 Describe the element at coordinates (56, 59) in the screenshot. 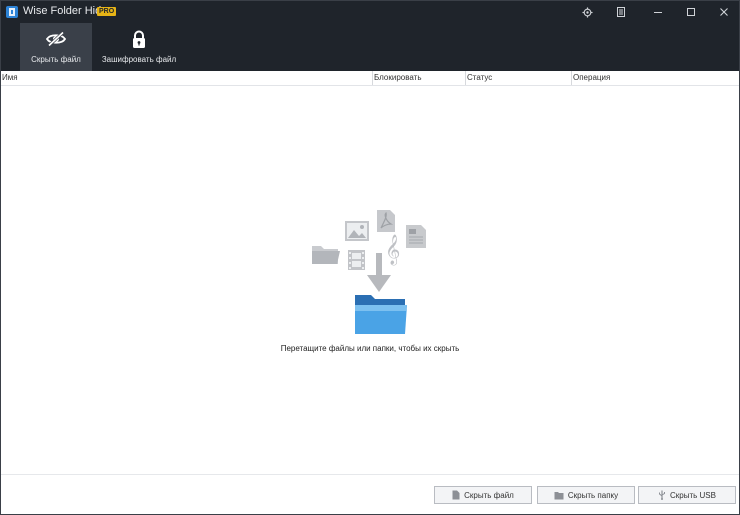

I see `tab-hide-file-label: Скрыть файл` at that location.